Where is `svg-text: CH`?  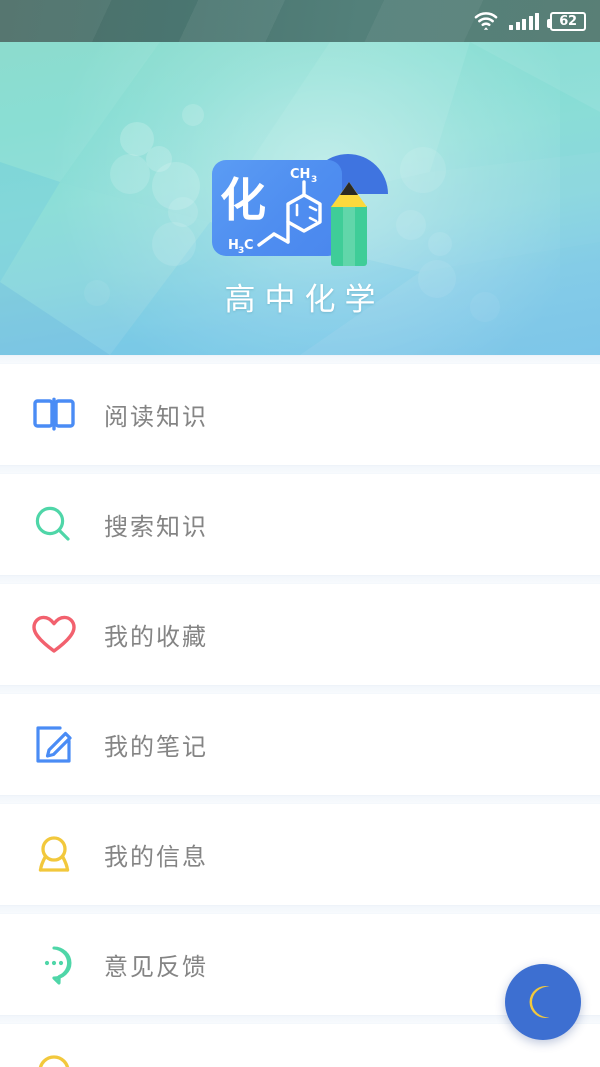 svg-text: CH is located at coordinates (300, 174).